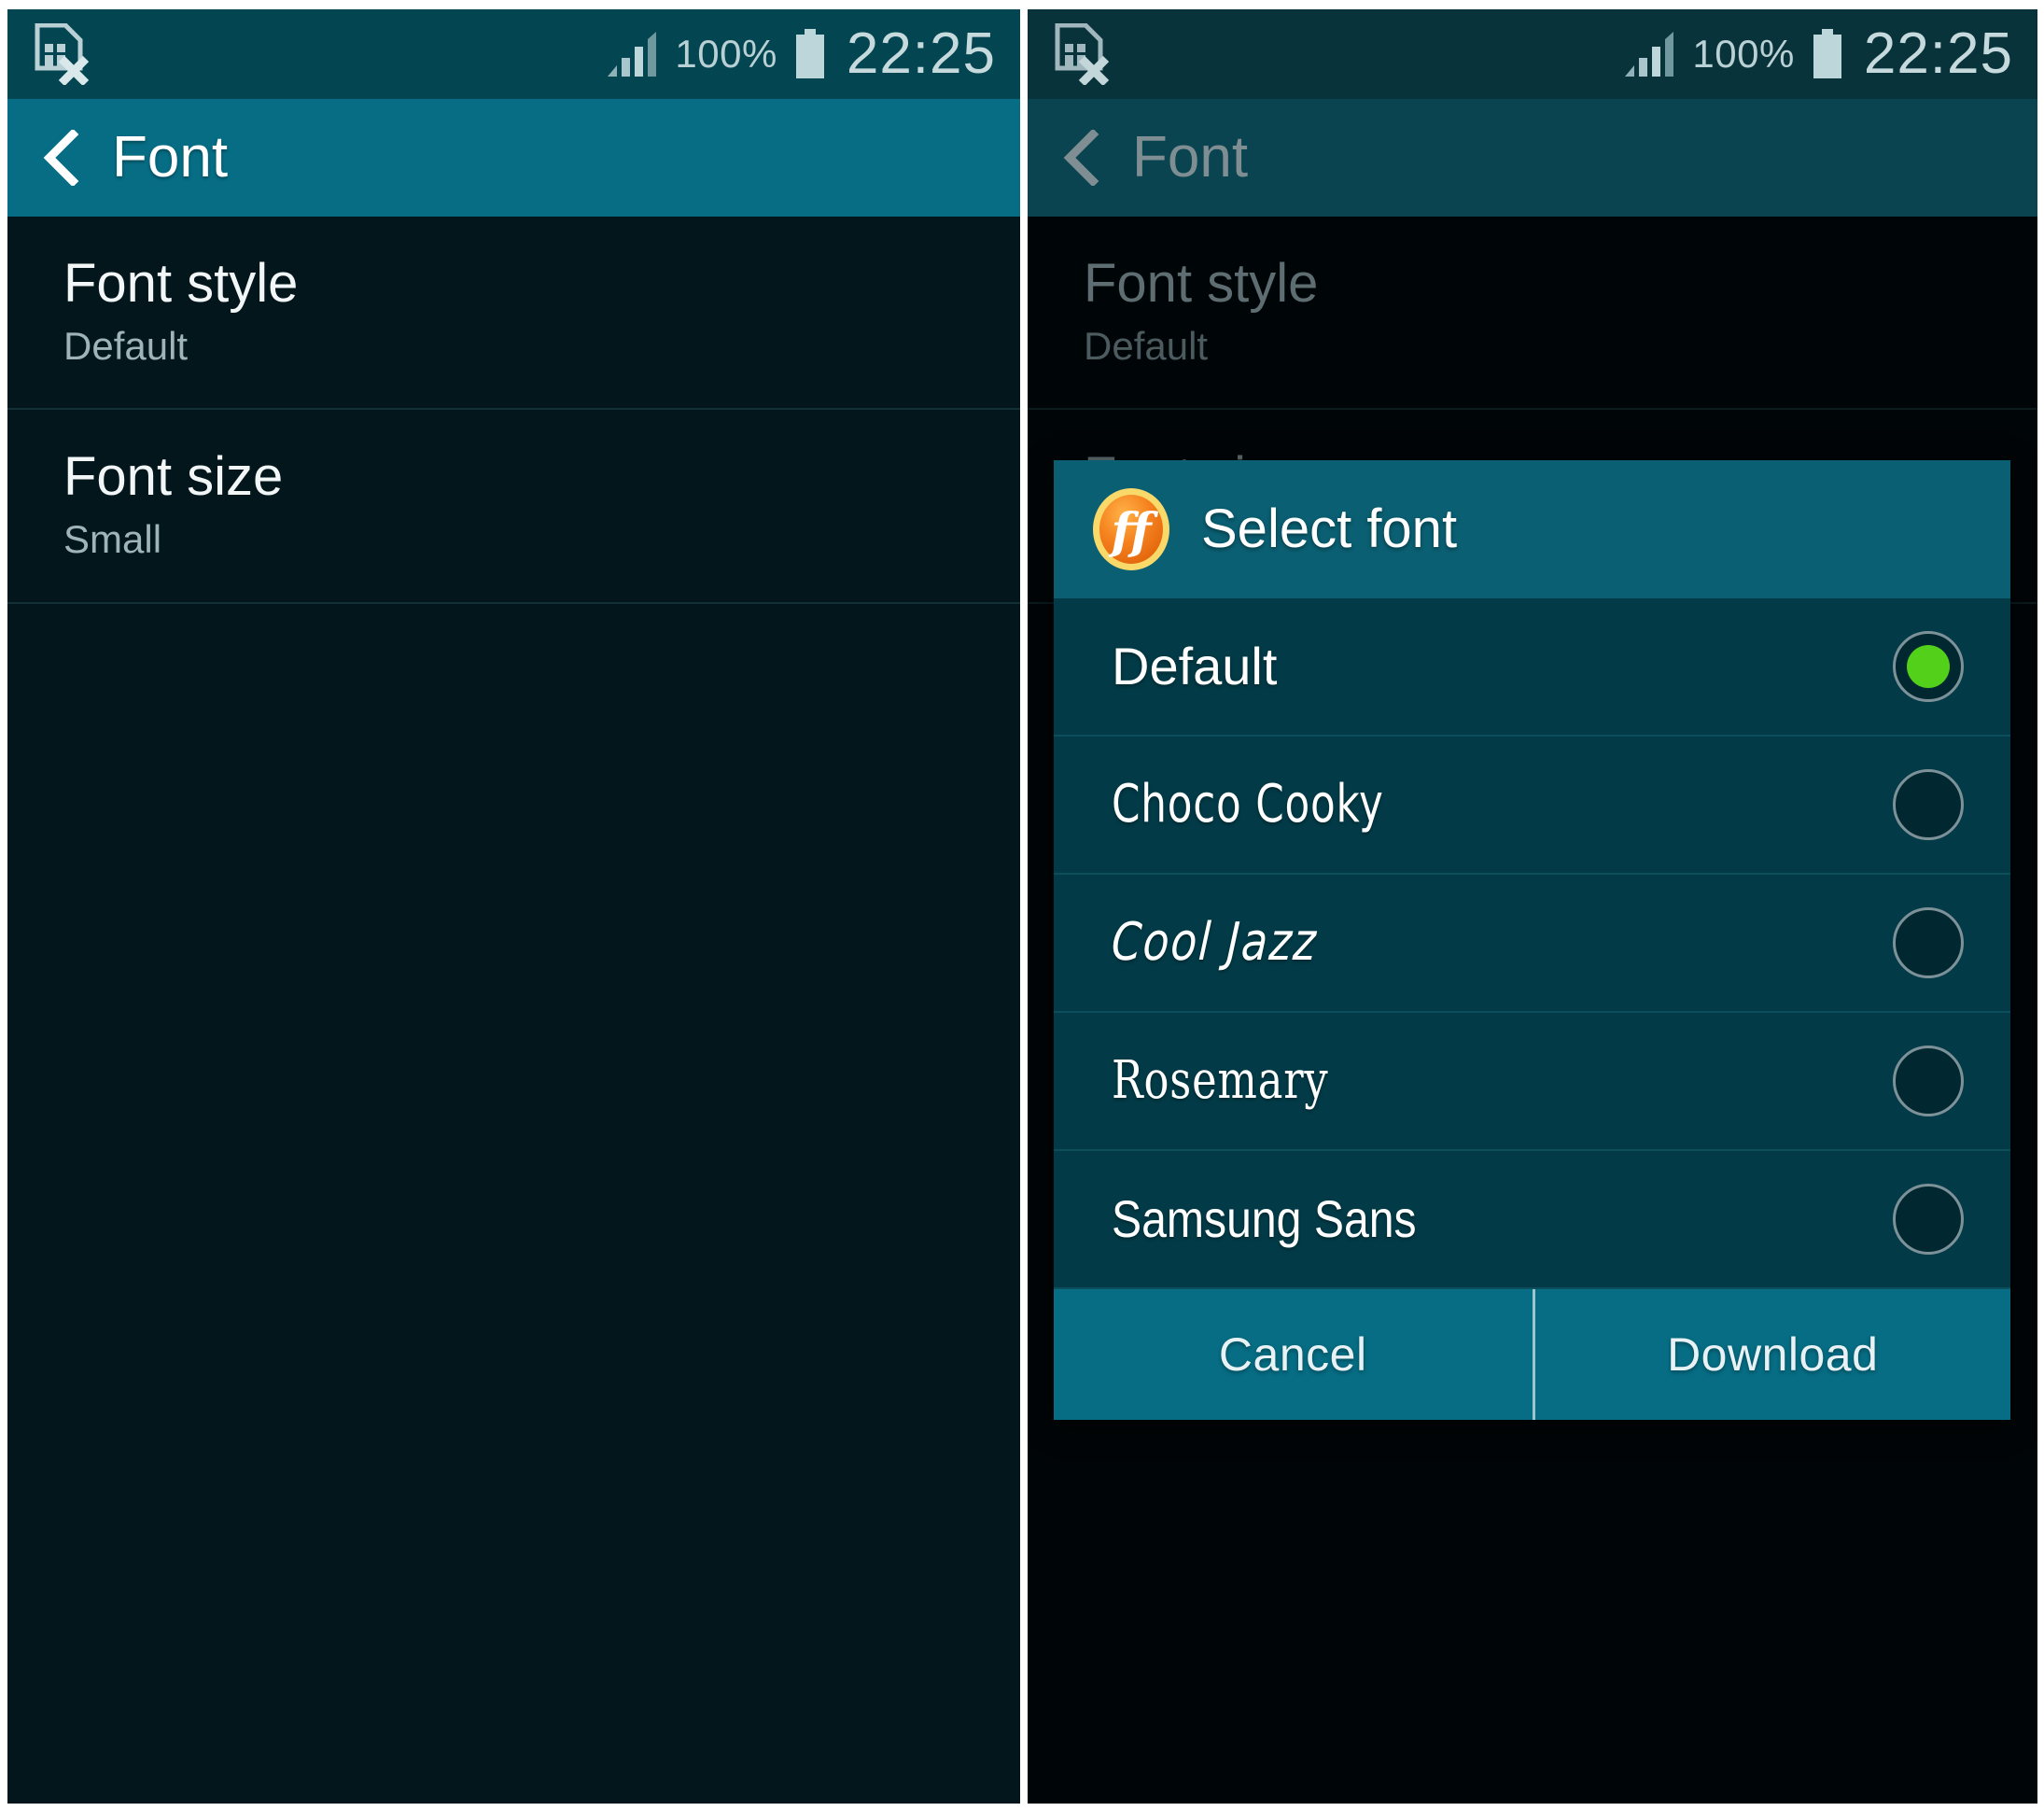 This screenshot has height=1811, width=2044. I want to click on font-option-cool-jazz: Cool Jazz, so click(1532, 944).